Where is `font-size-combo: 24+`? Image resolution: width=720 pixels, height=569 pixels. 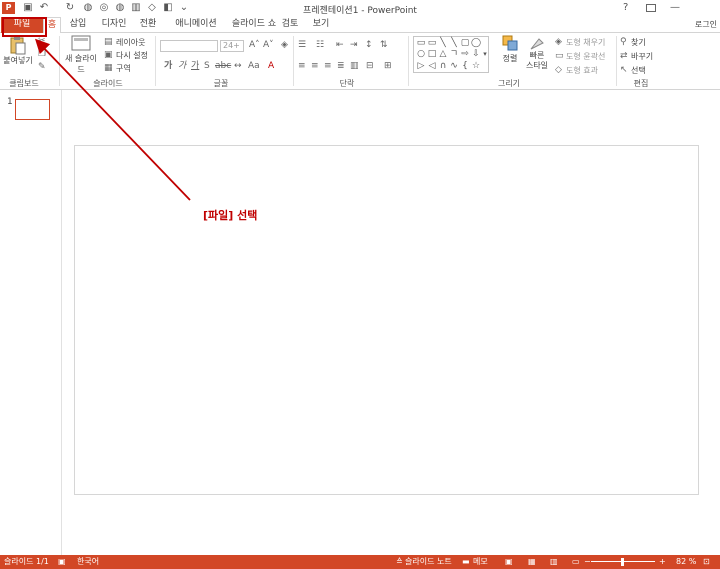
font-size-combo: 24+ is located at coordinates (232, 46).